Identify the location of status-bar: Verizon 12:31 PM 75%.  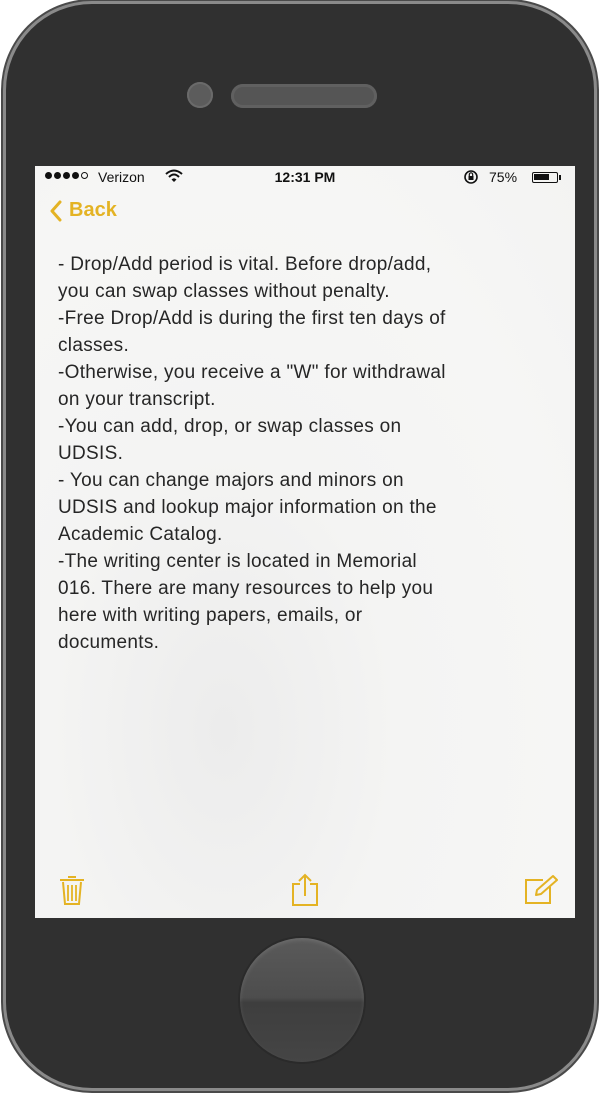
(305, 177).